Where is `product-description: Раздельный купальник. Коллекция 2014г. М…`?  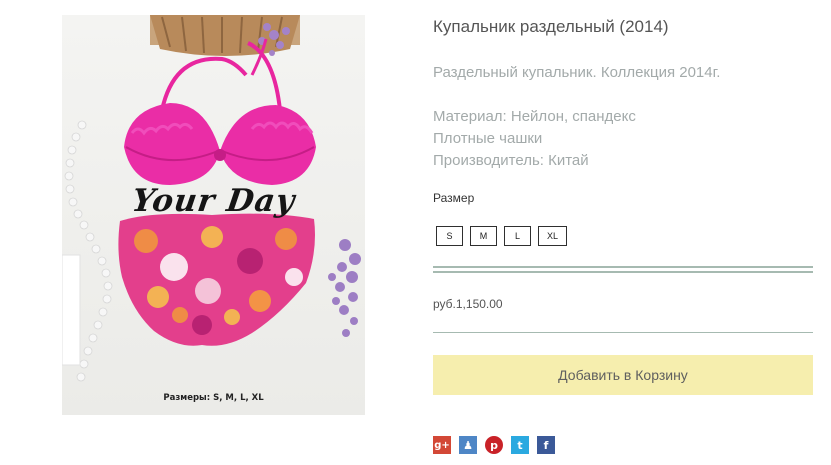
product-description: Раздельный купальник. Коллекция 2014г. М… is located at coordinates (576, 117).